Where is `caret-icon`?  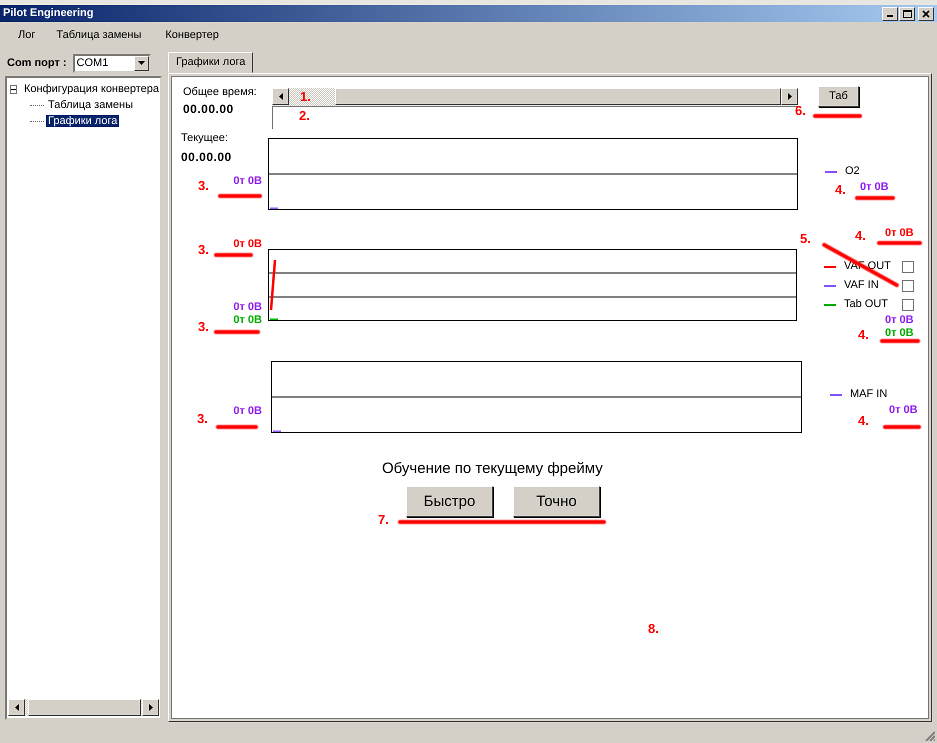
caret-icon is located at coordinates (141, 63).